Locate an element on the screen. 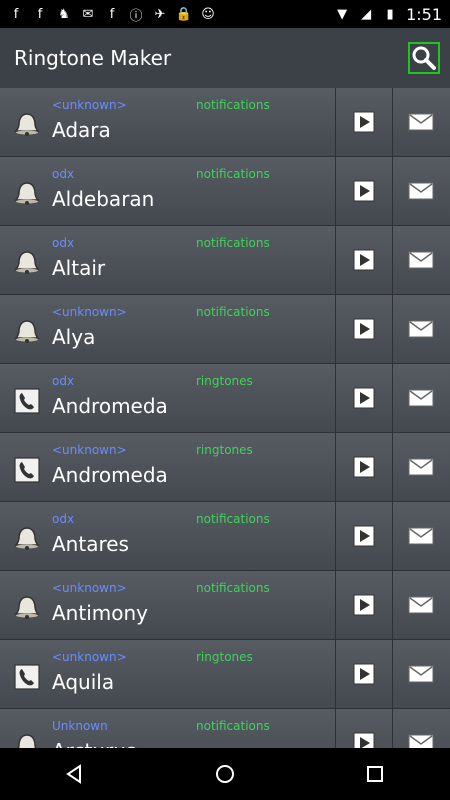 This screenshot has width=450, height=800. back-button is located at coordinates (75, 774).